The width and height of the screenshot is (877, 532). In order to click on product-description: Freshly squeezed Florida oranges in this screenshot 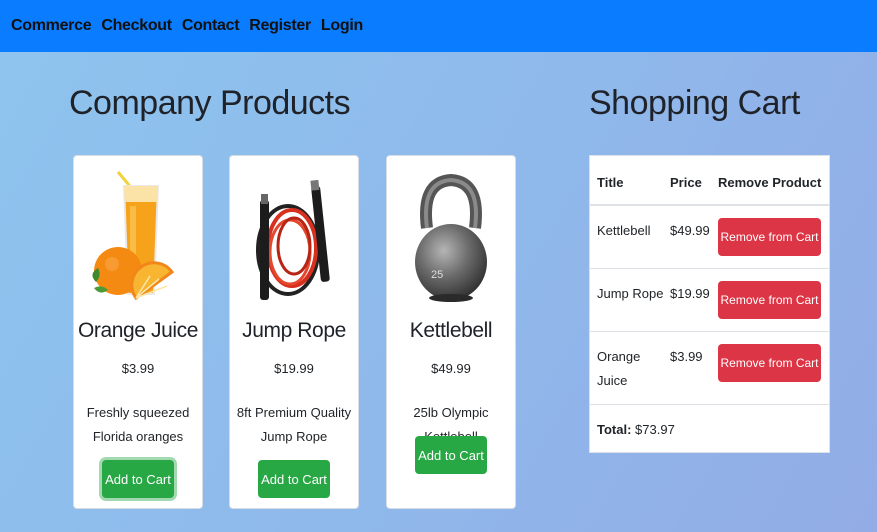, I will do `click(138, 424)`.